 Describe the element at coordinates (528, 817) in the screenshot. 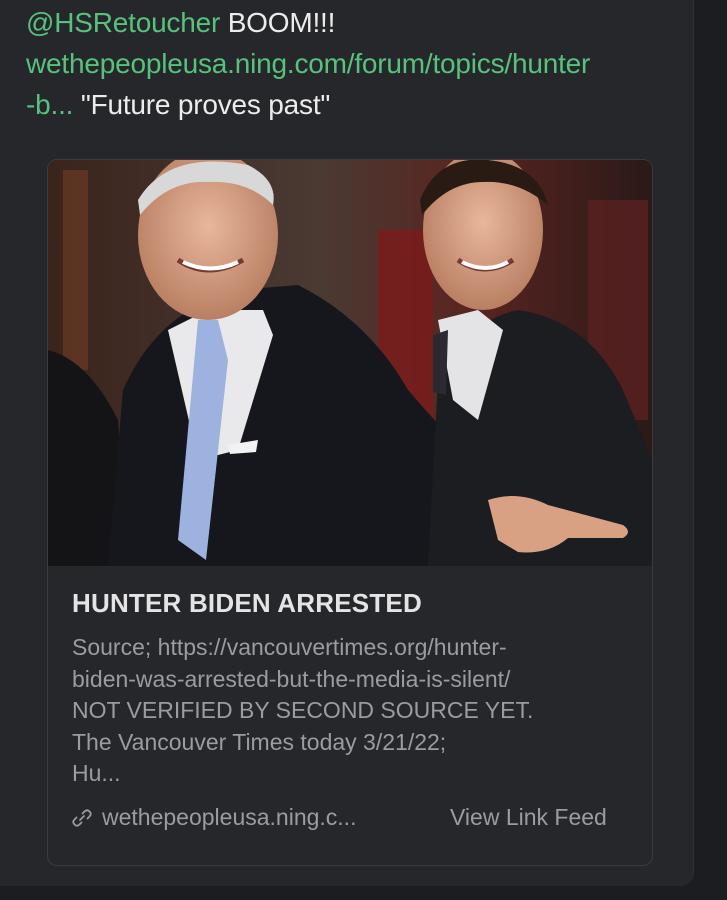

I see `view-link-feed-button: View Link Feed` at that location.